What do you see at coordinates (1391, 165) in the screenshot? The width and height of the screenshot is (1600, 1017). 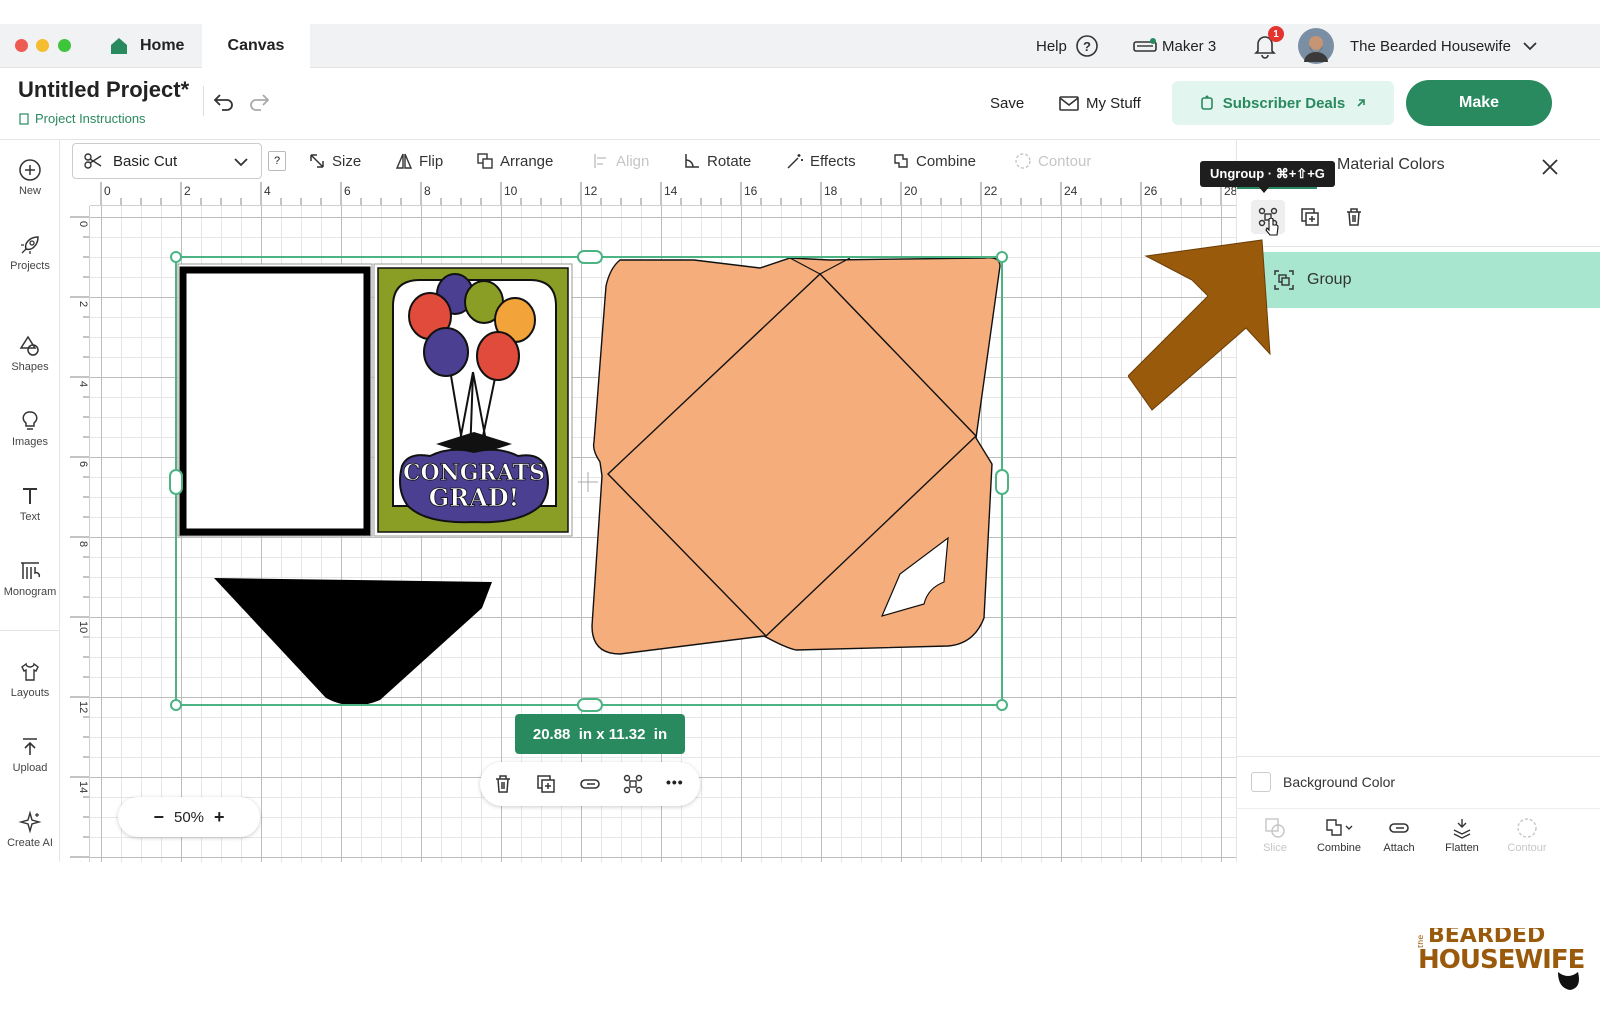 I see `material-colors-tab: Material Colors` at bounding box center [1391, 165].